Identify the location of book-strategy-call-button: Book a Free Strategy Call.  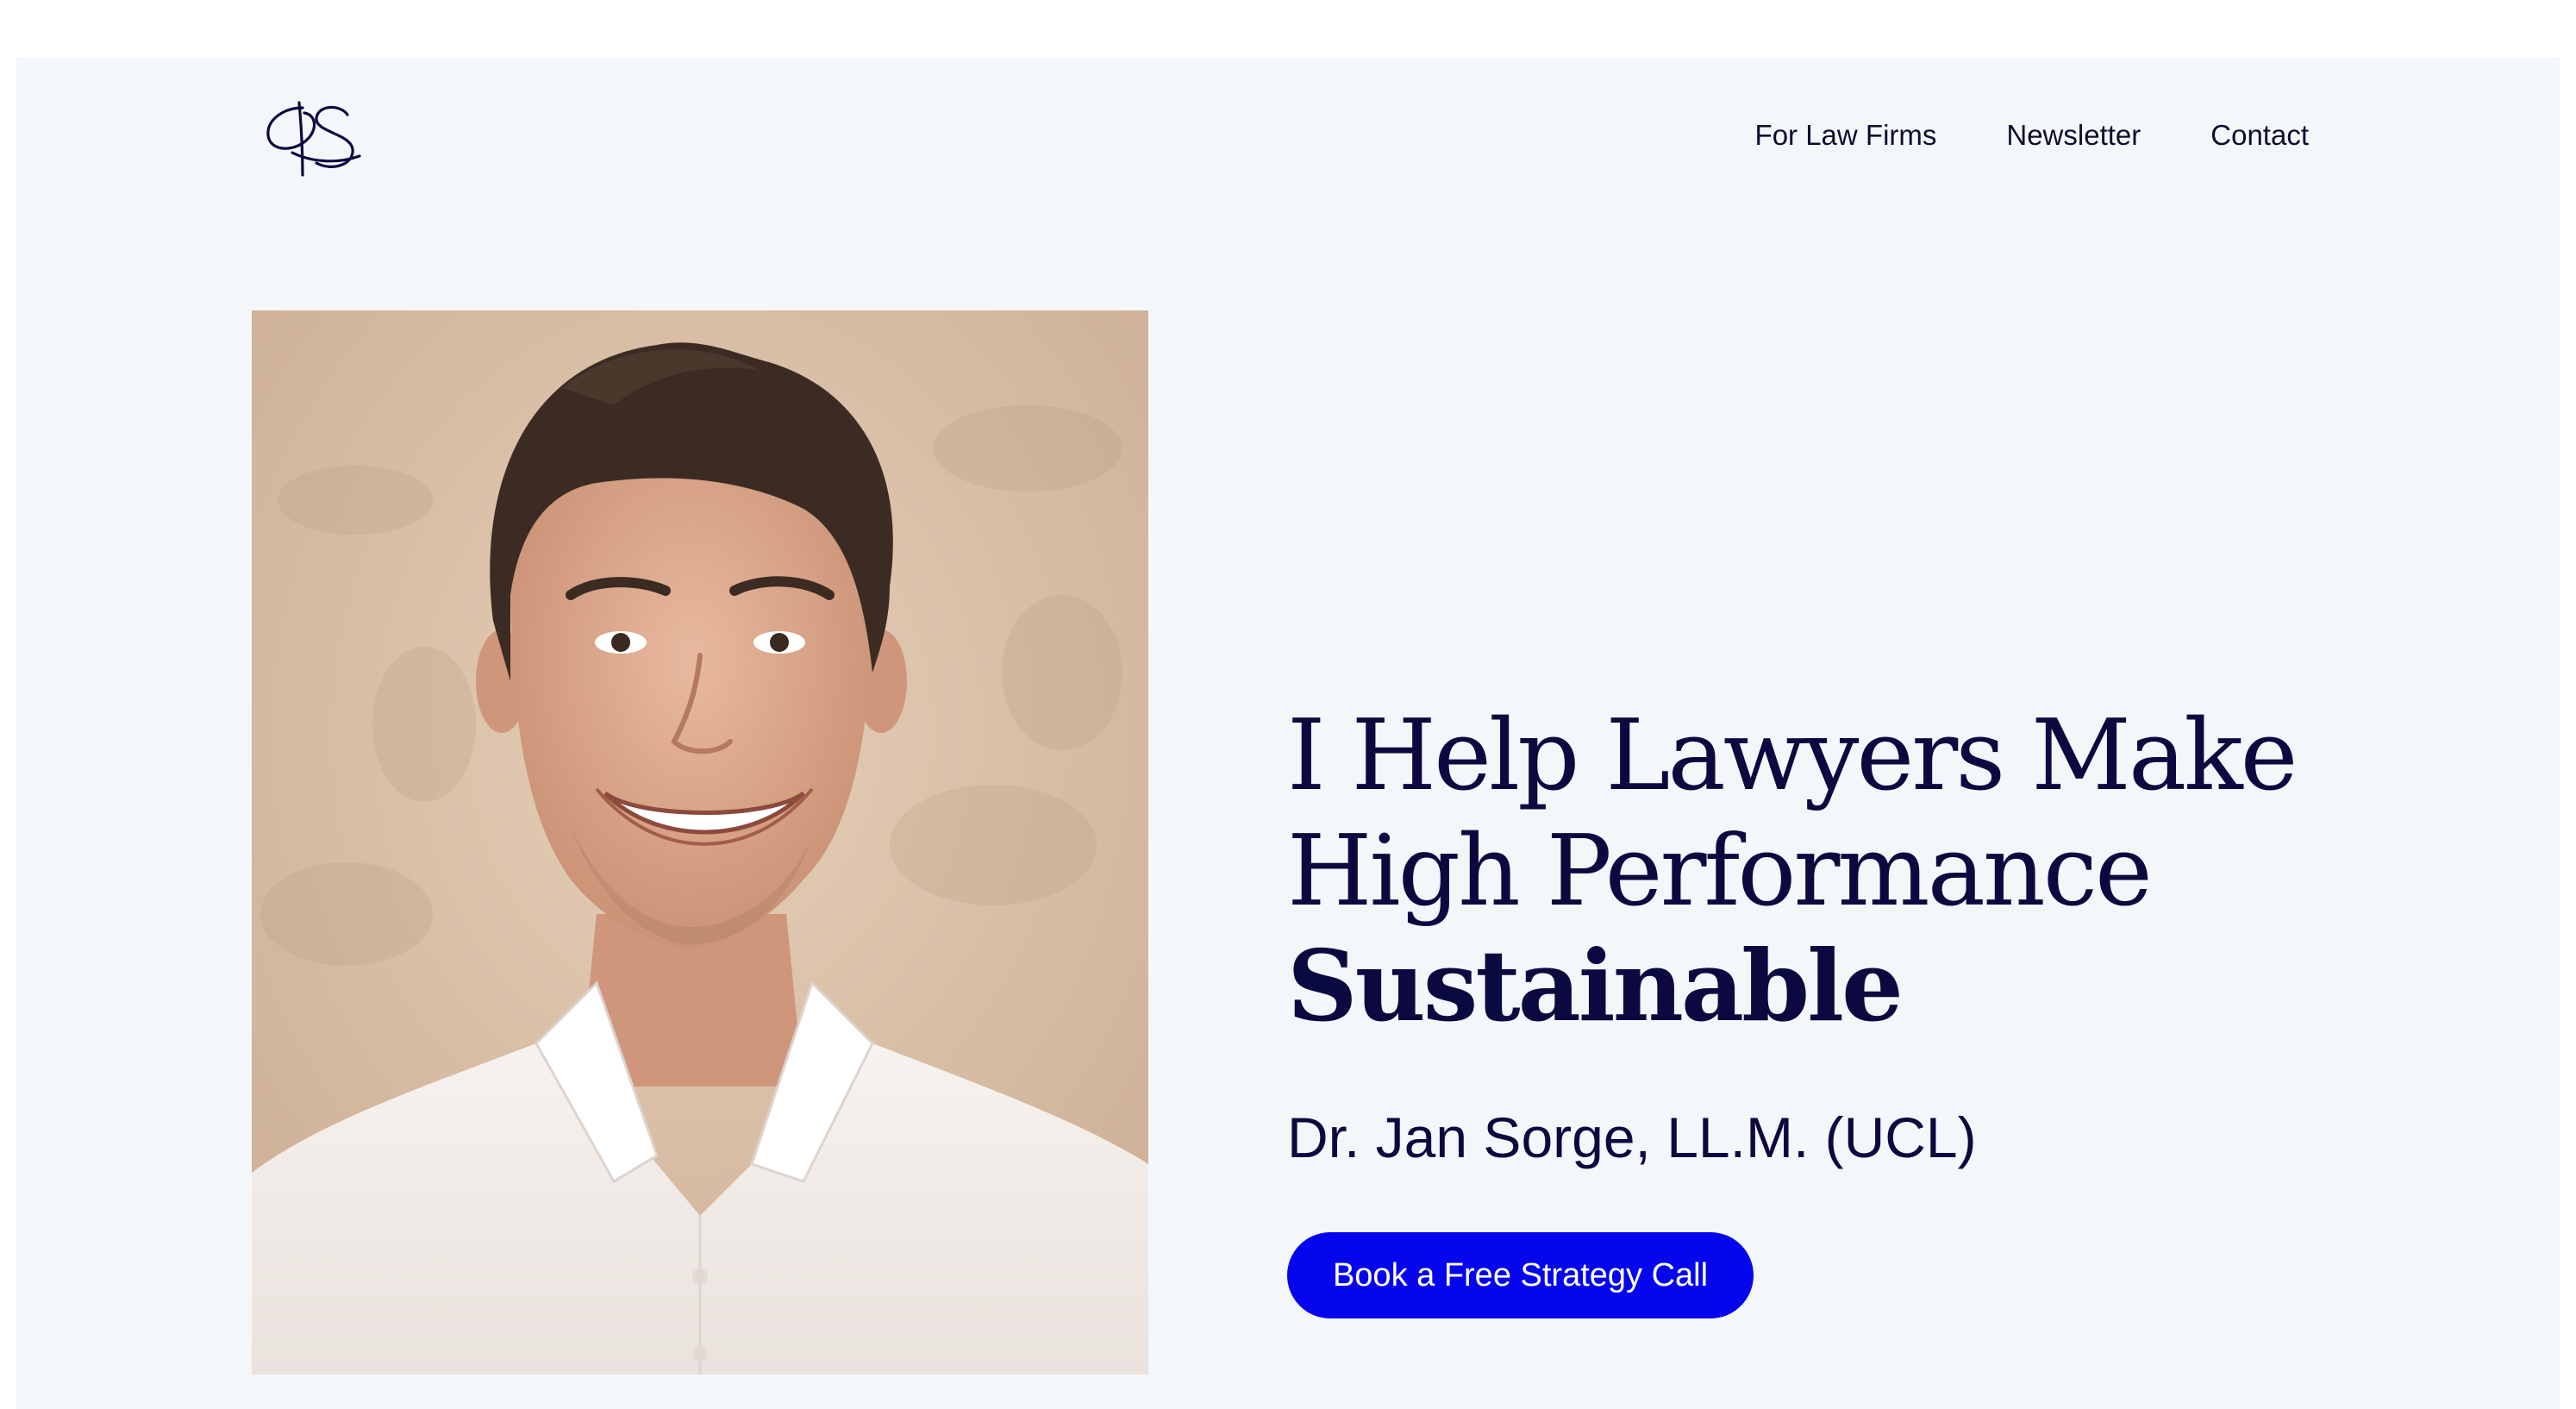
(1520, 1275).